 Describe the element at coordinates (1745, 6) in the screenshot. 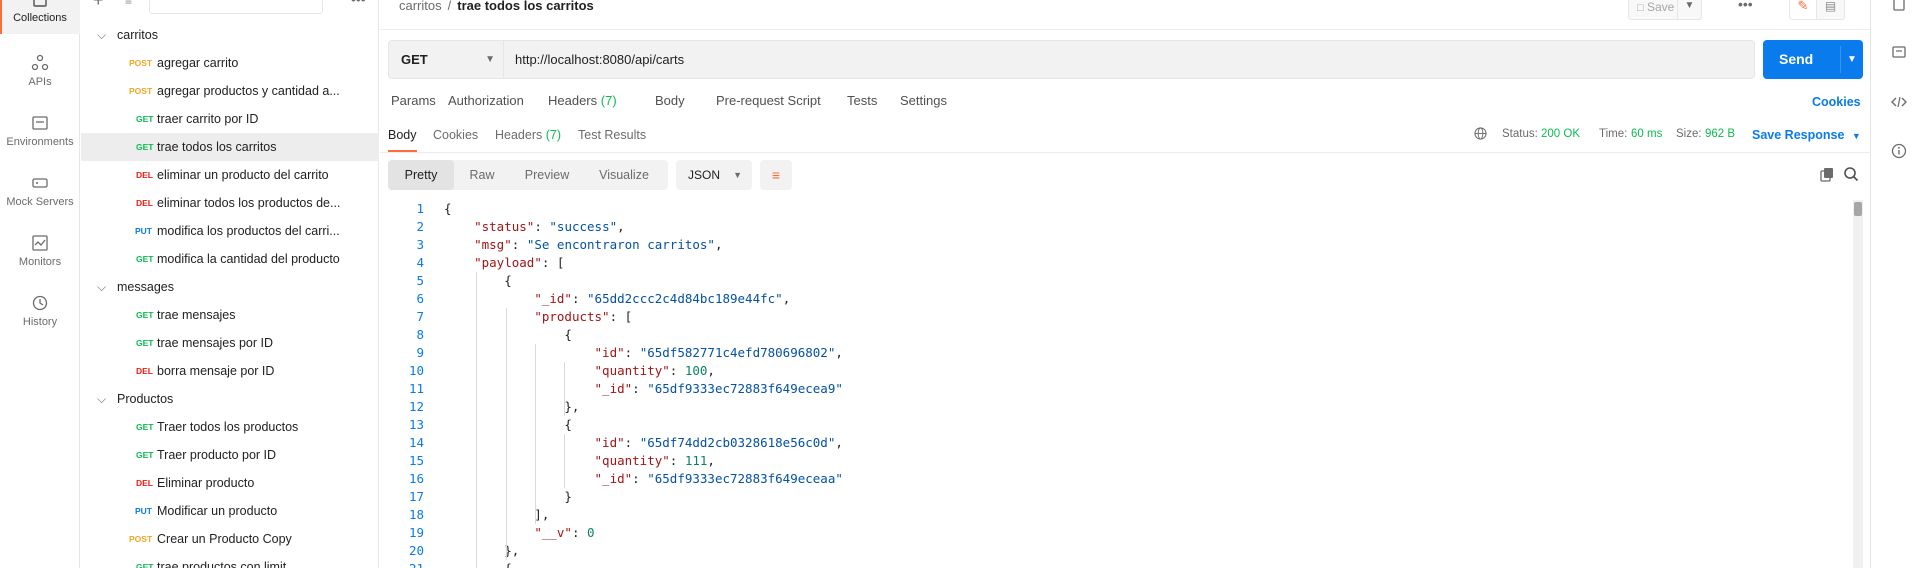

I see `more-actions-icon: •••` at that location.